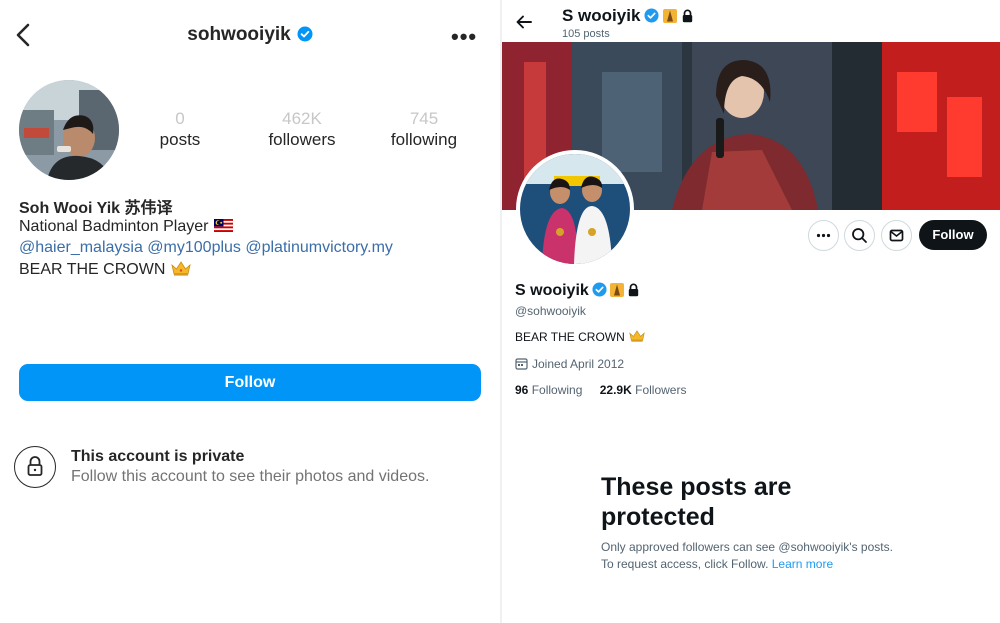 The image size is (1000, 623). What do you see at coordinates (570, 337) in the screenshot?
I see `bio-text: BEAR THE CROWN` at bounding box center [570, 337].